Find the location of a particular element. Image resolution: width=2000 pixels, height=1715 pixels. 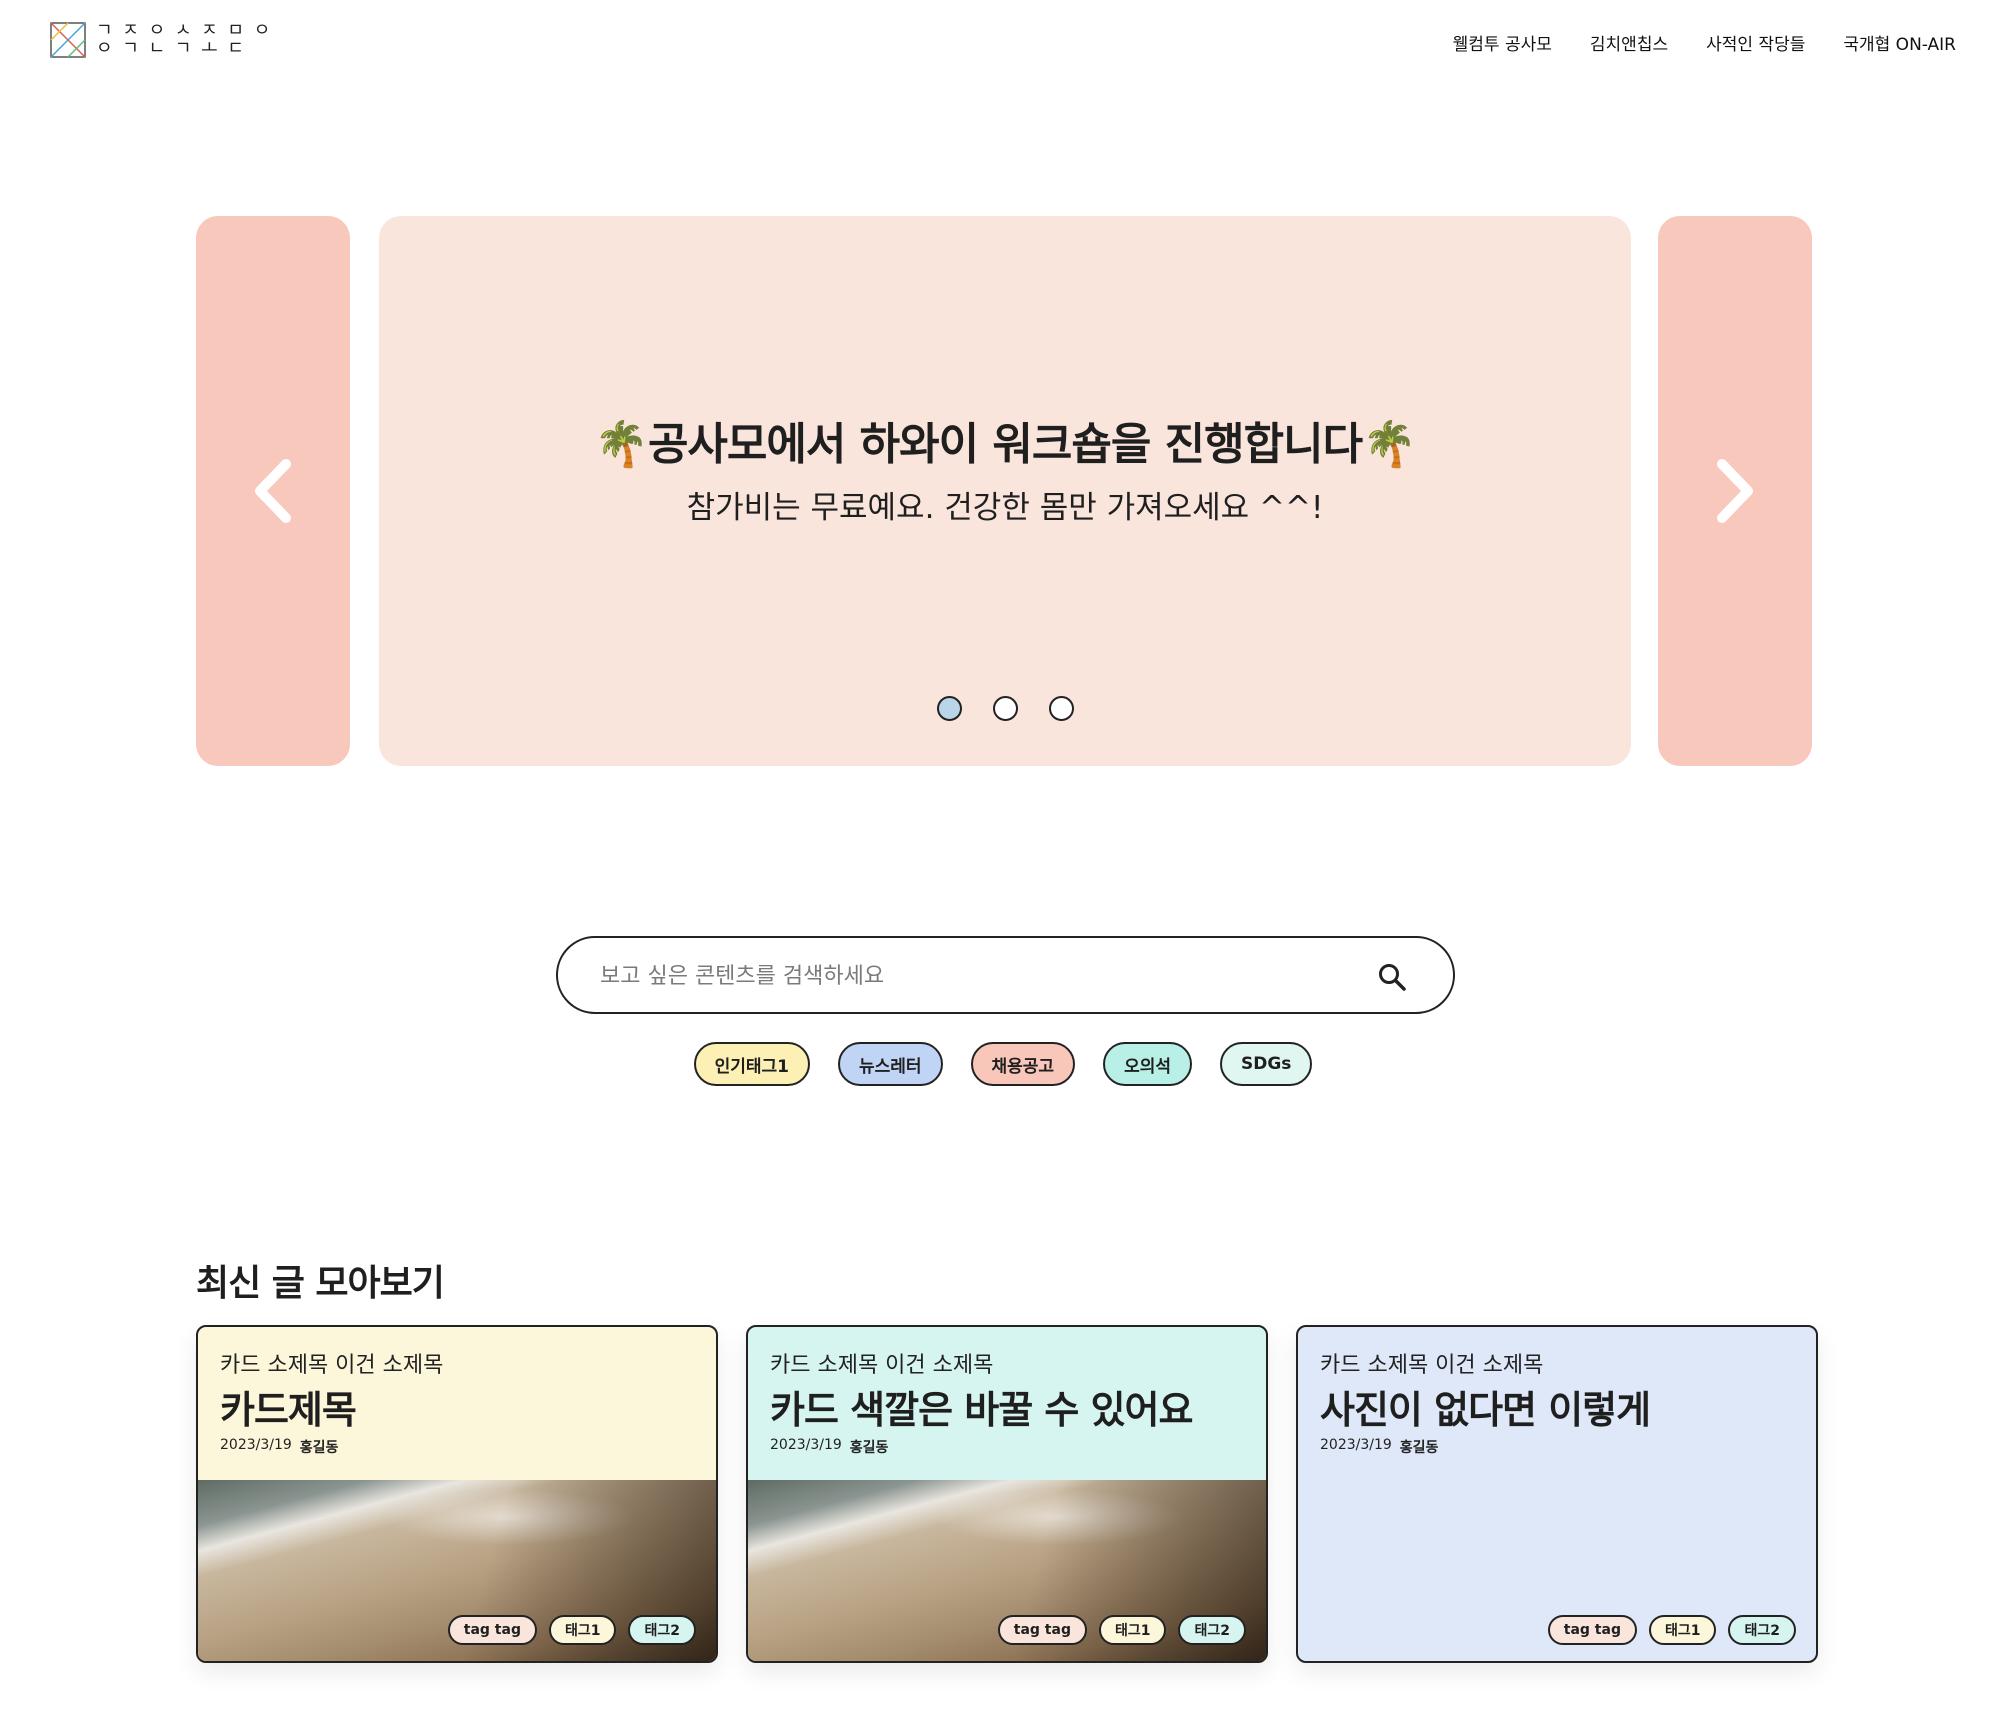

search-bar is located at coordinates (1005, 975).